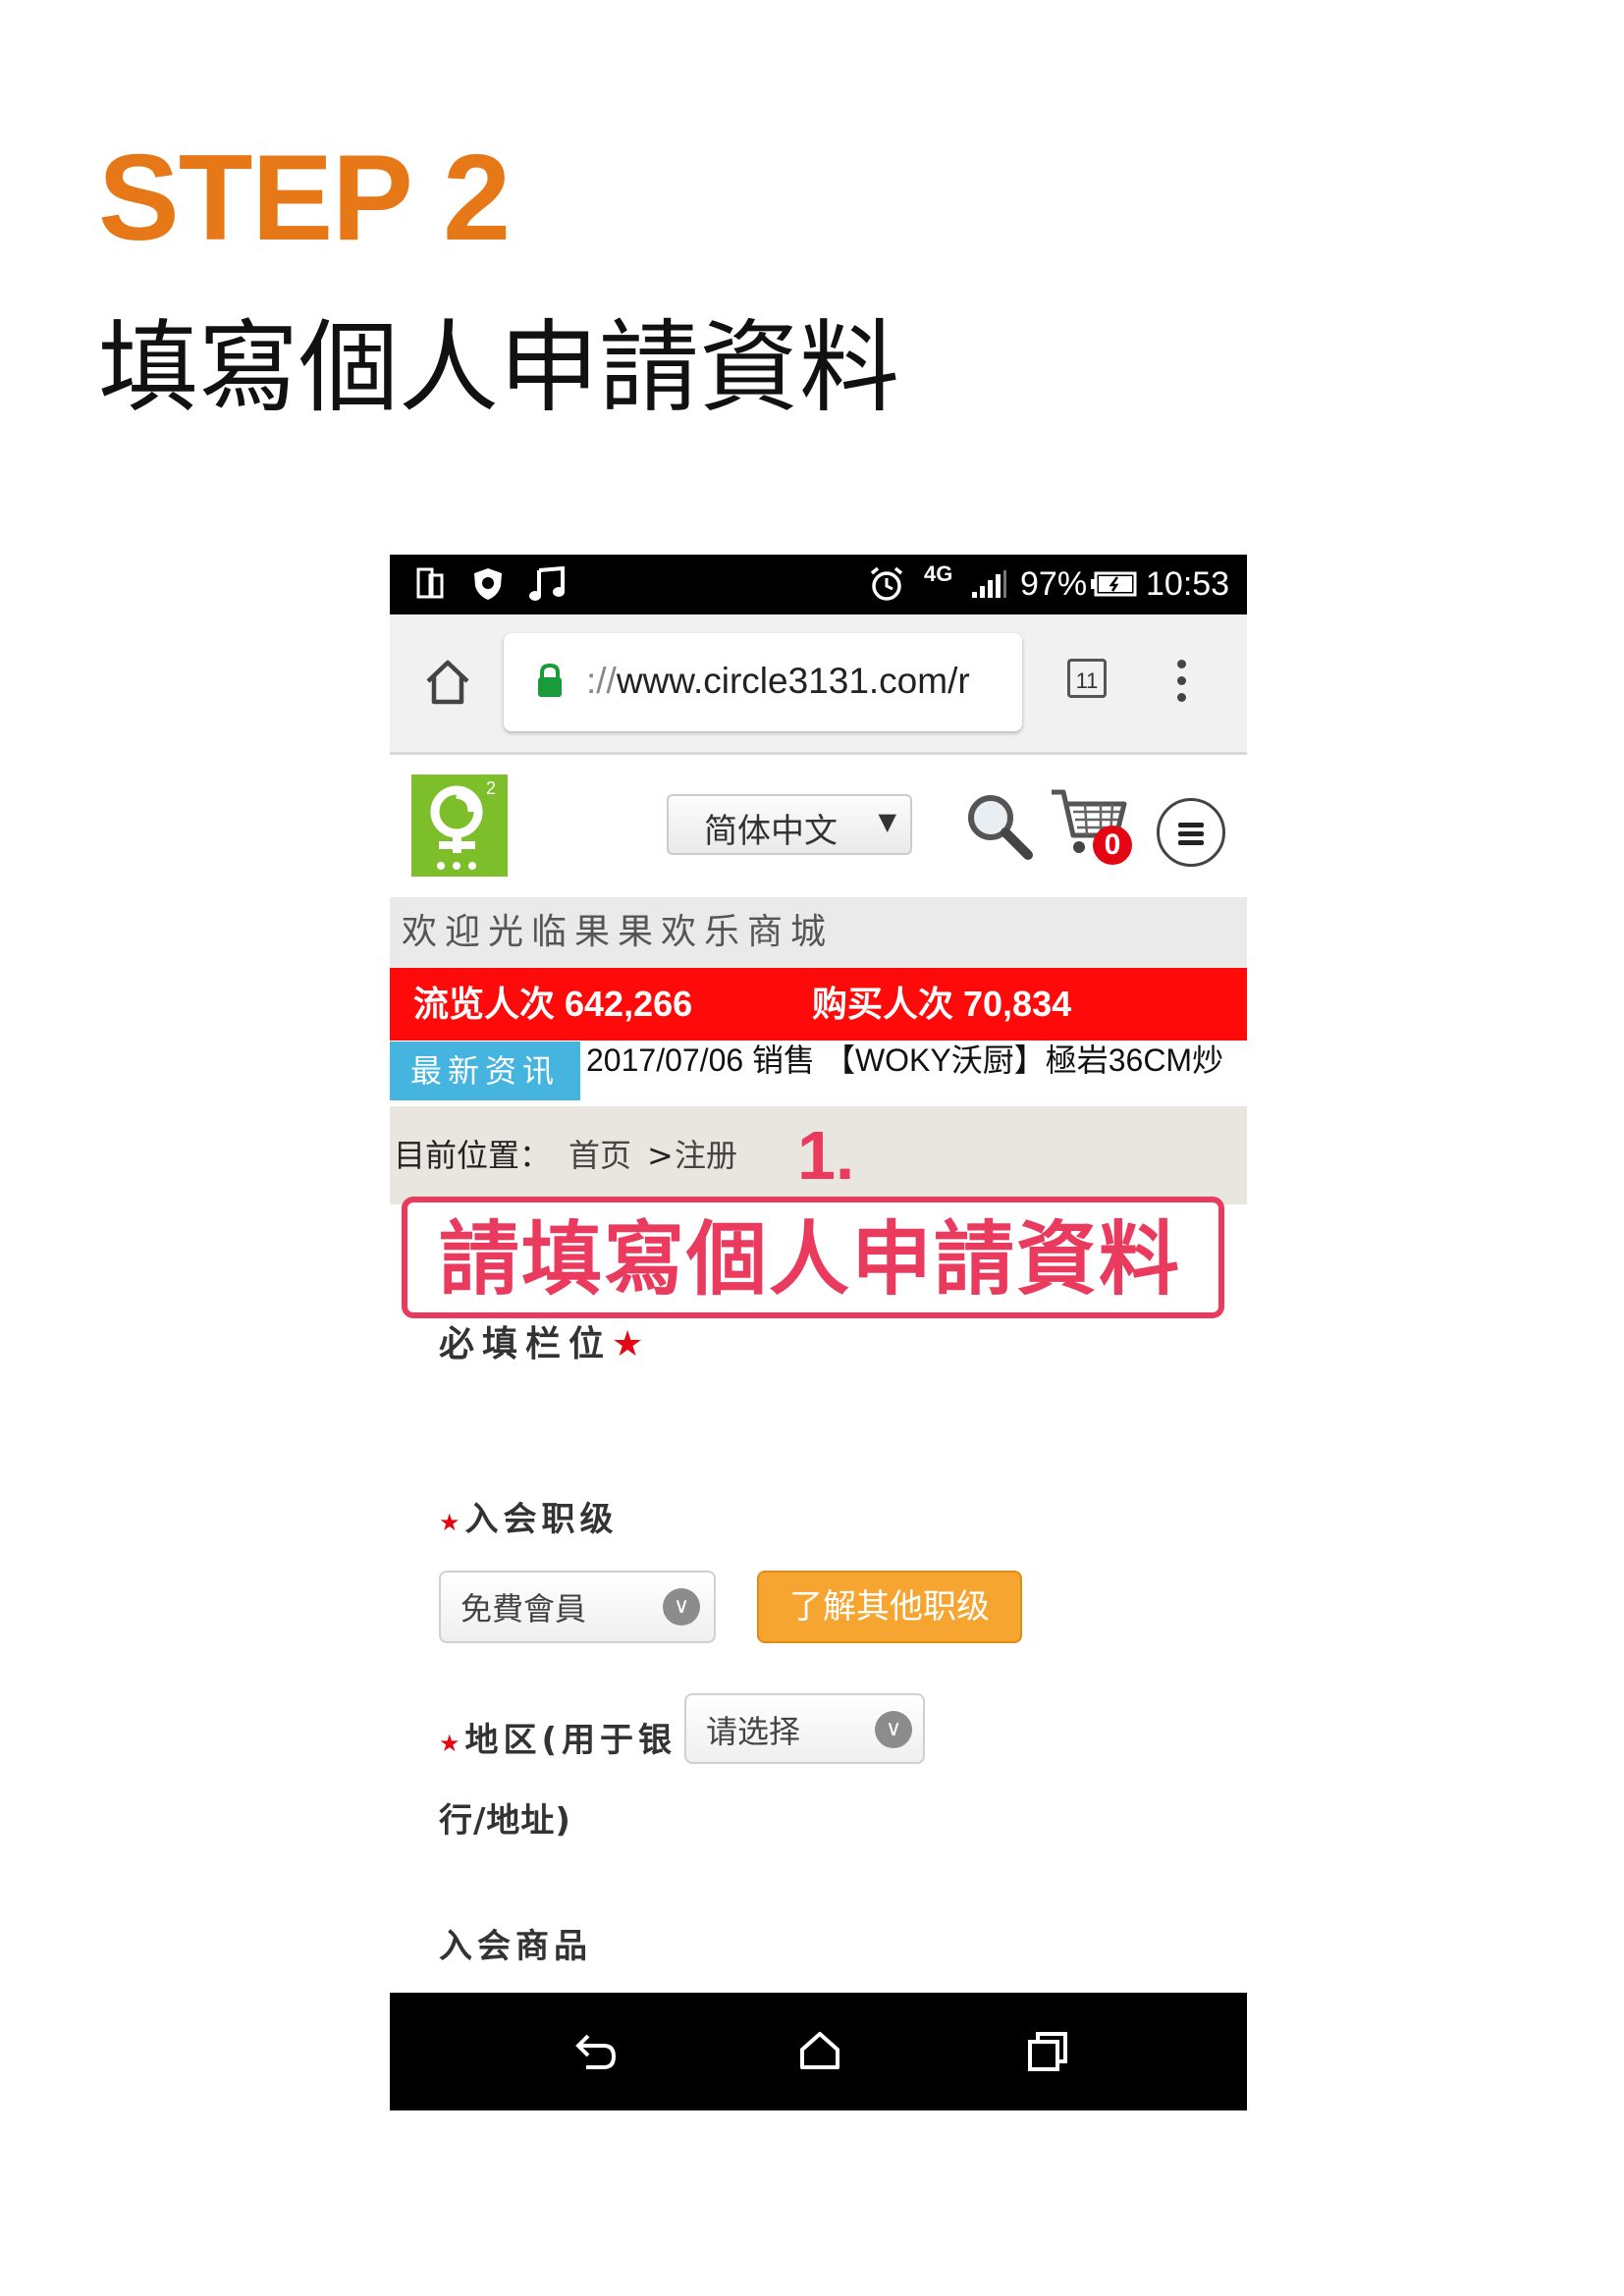 Image resolution: width=1624 pixels, height=2296 pixels. I want to click on region-select: 请选择 ∨, so click(804, 1728).